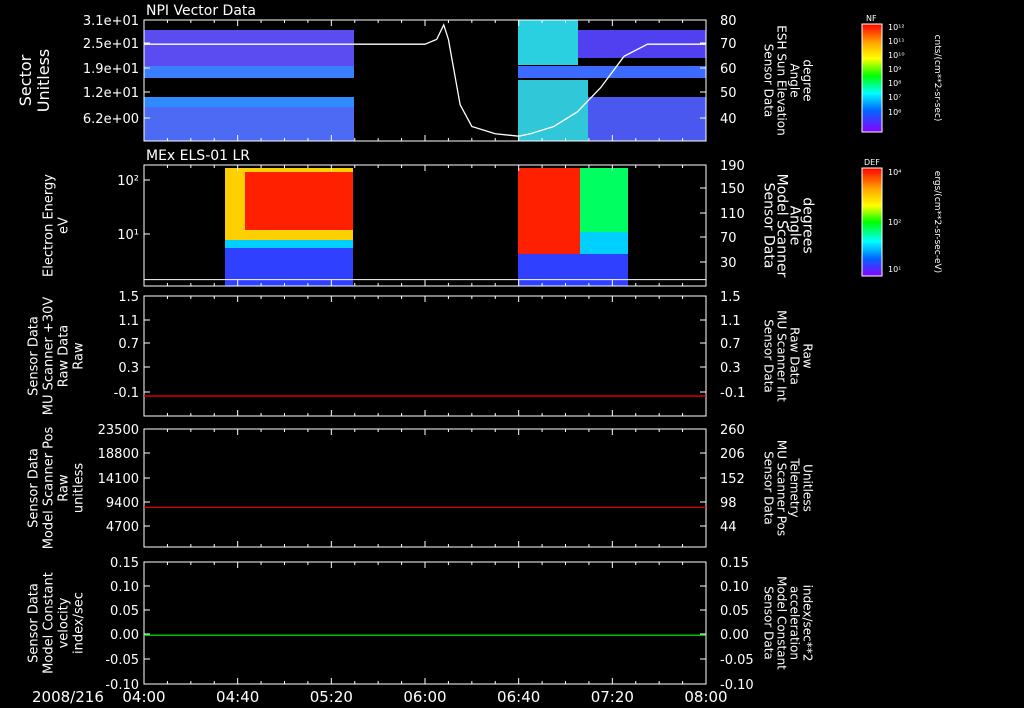 The height and width of the screenshot is (708, 1024). I want to click on els-block2-red, so click(549, 211).